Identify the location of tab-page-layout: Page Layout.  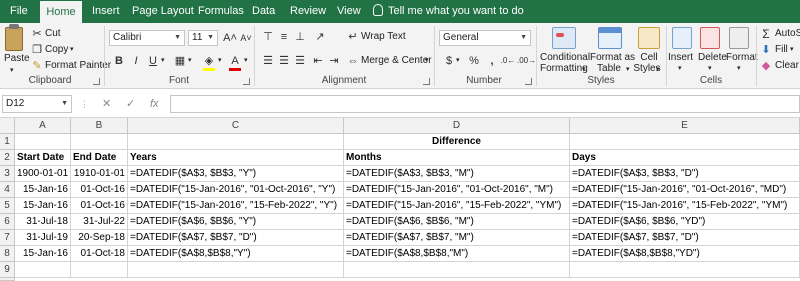
(163, 11).